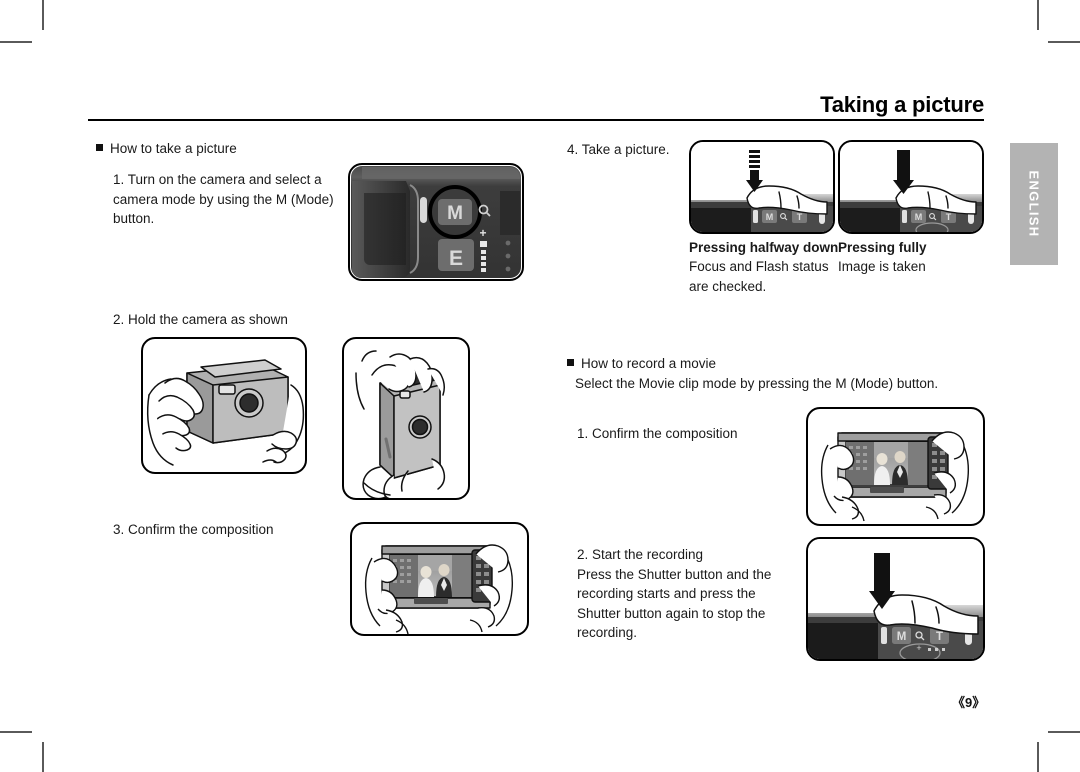 This screenshot has width=1080, height=772. What do you see at coordinates (436, 222) in the screenshot?
I see `illustration-camera-back: M + E` at bounding box center [436, 222].